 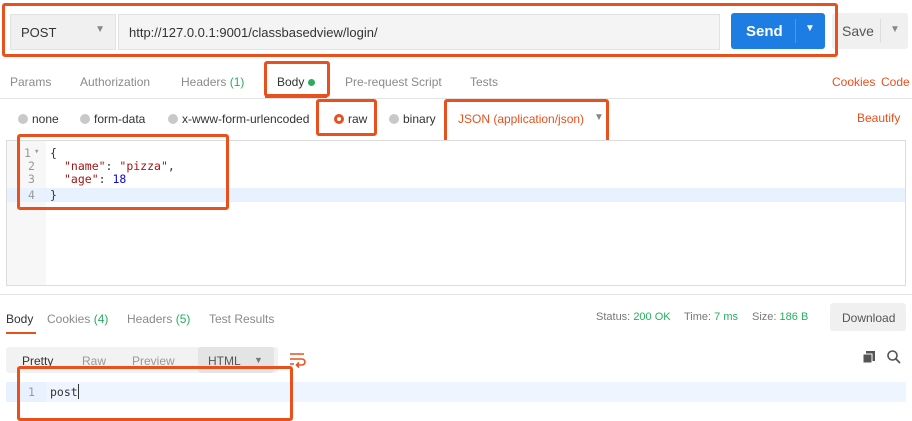 I want to click on line-number: 4, so click(x=31, y=195).